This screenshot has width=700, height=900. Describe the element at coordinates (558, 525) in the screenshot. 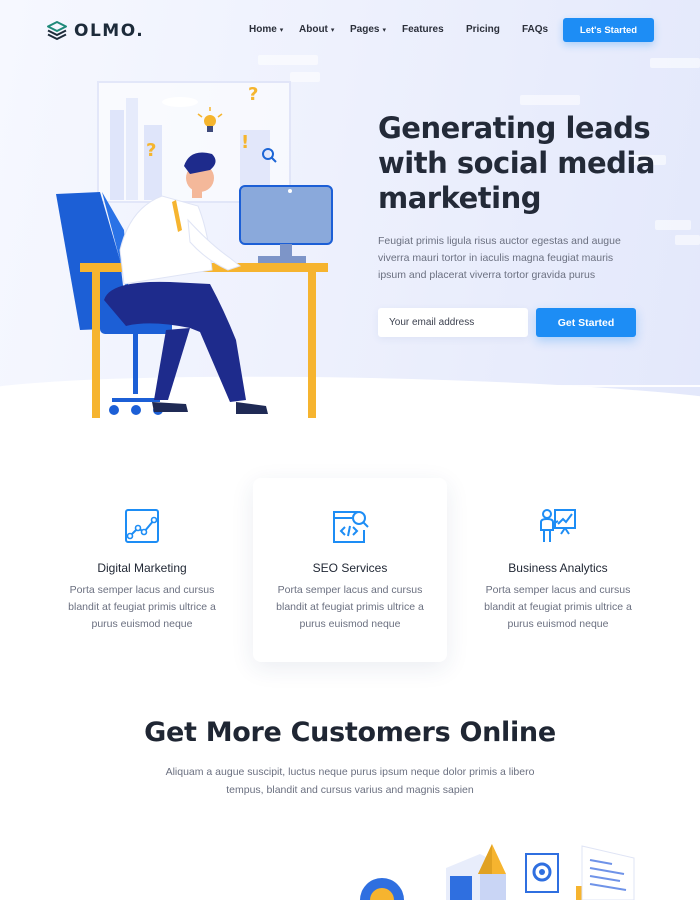

I see `presentation-icon` at that location.